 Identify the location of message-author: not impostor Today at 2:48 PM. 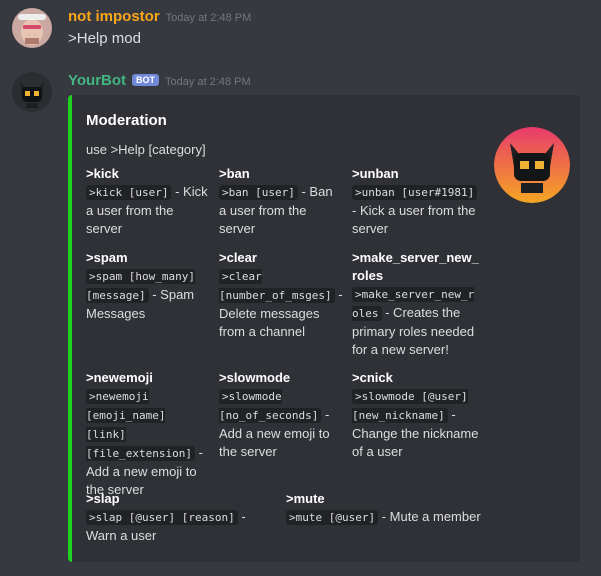
(159, 16).